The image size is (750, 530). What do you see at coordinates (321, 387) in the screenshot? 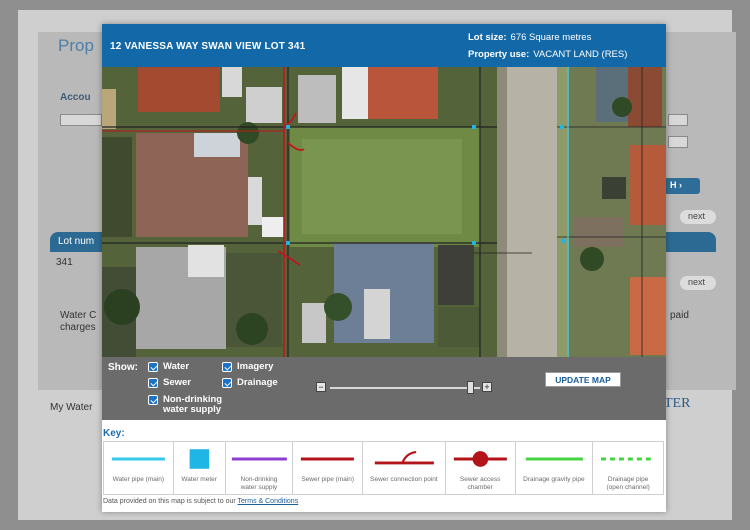
I see `zoom-out-button: −` at bounding box center [321, 387].